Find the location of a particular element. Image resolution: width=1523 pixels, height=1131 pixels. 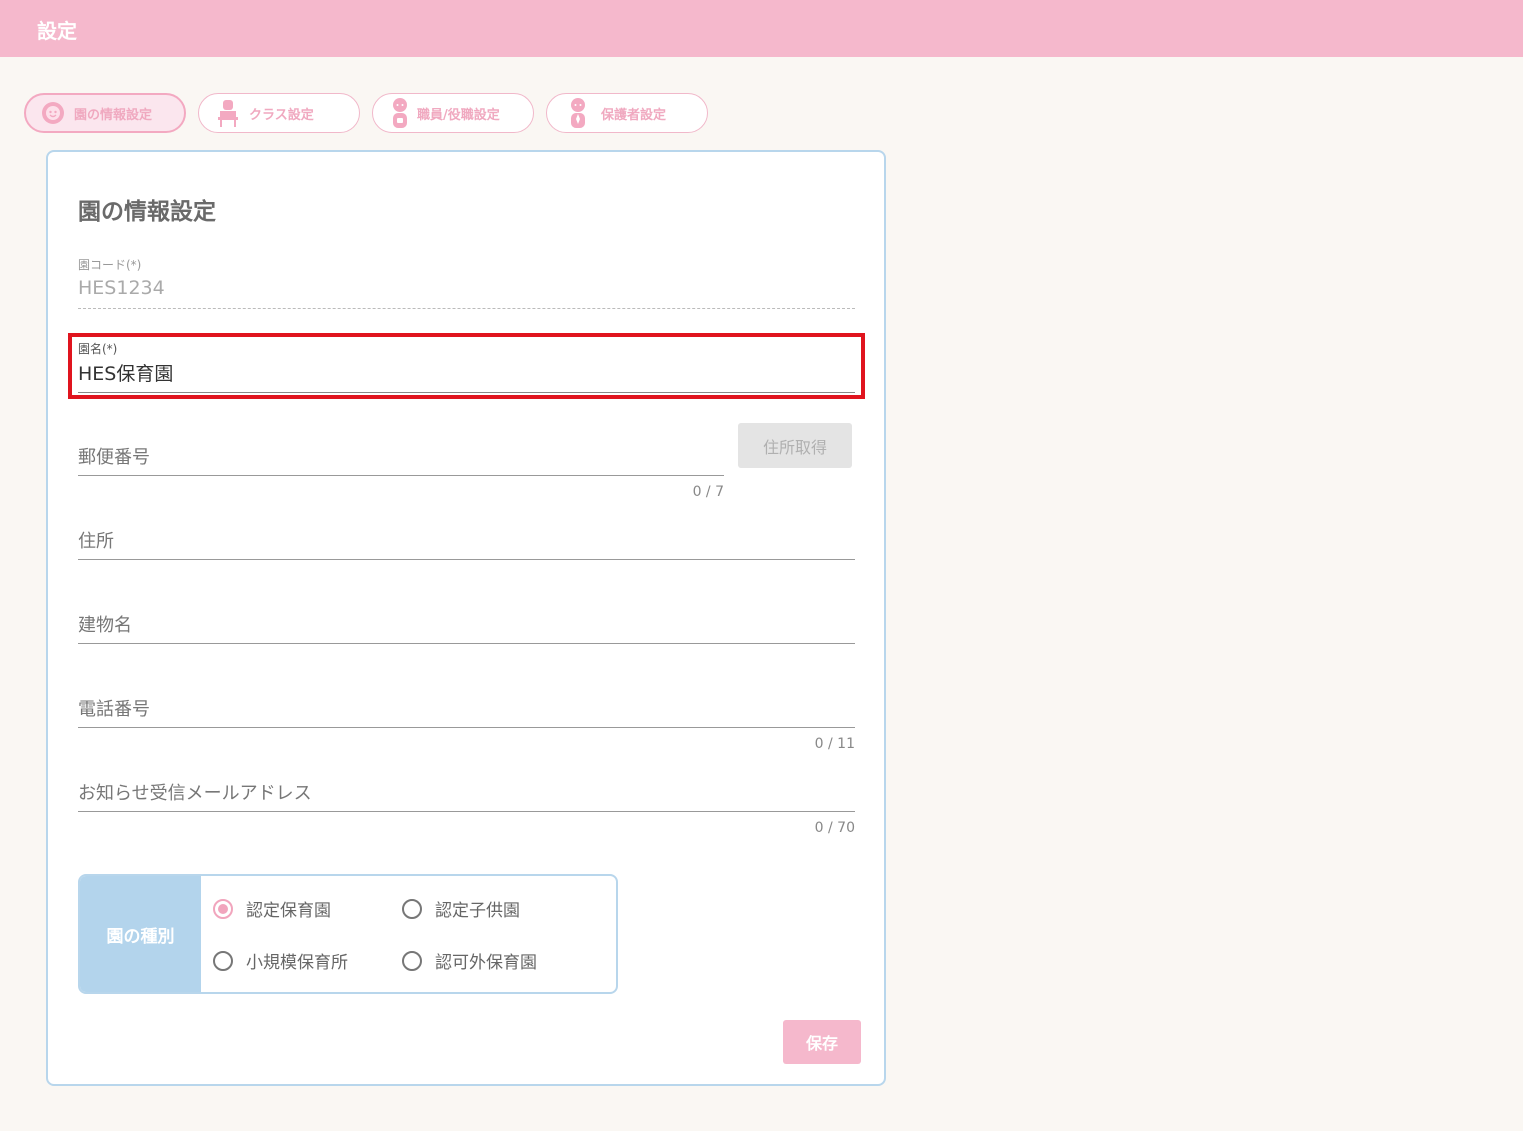

school-name-value: HES保育園 is located at coordinates (126, 374).